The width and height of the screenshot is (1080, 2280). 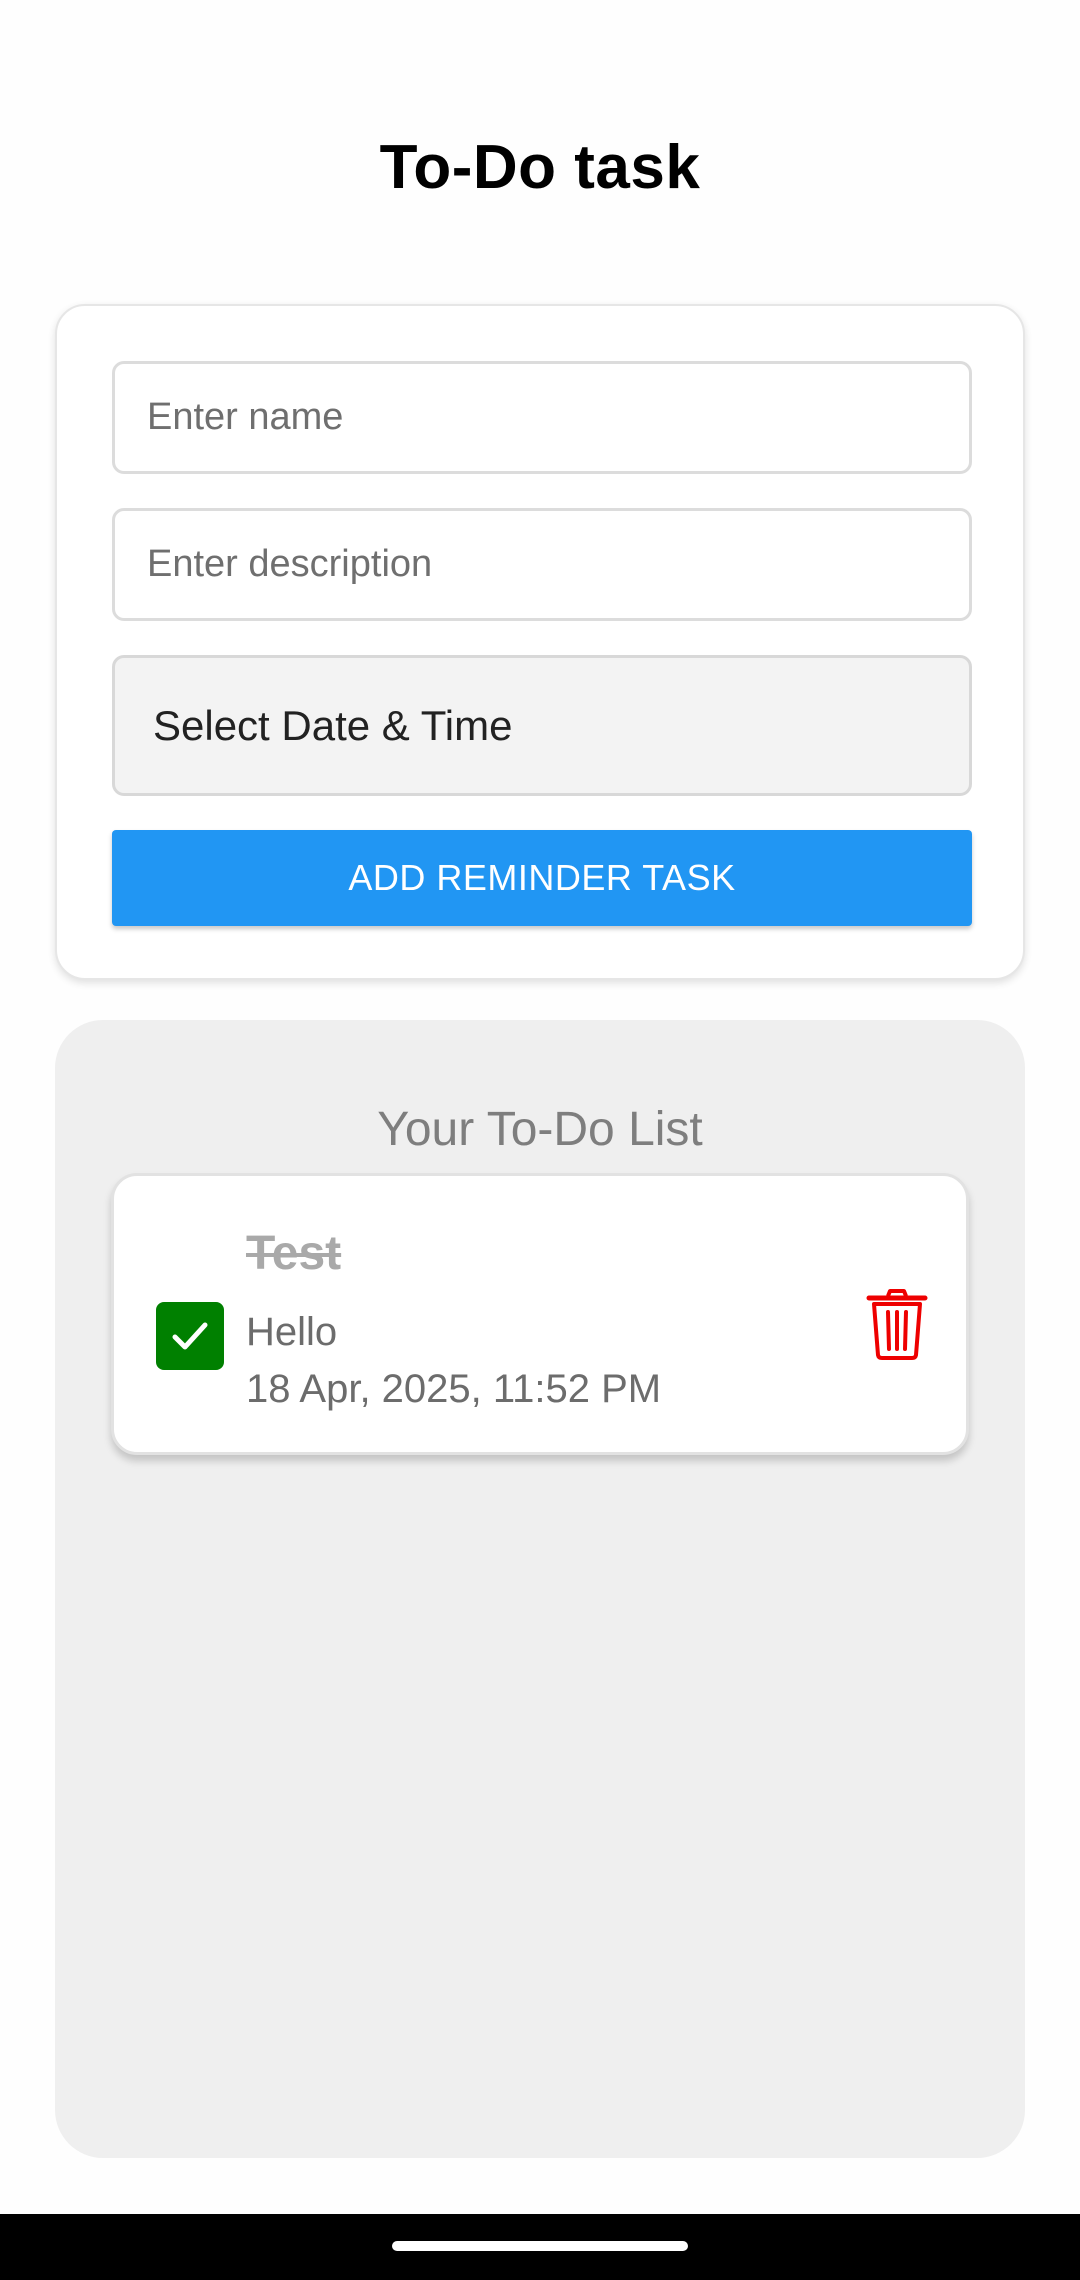 I want to click on todo-list-heading: Your To-Do List, so click(x=540, y=1129).